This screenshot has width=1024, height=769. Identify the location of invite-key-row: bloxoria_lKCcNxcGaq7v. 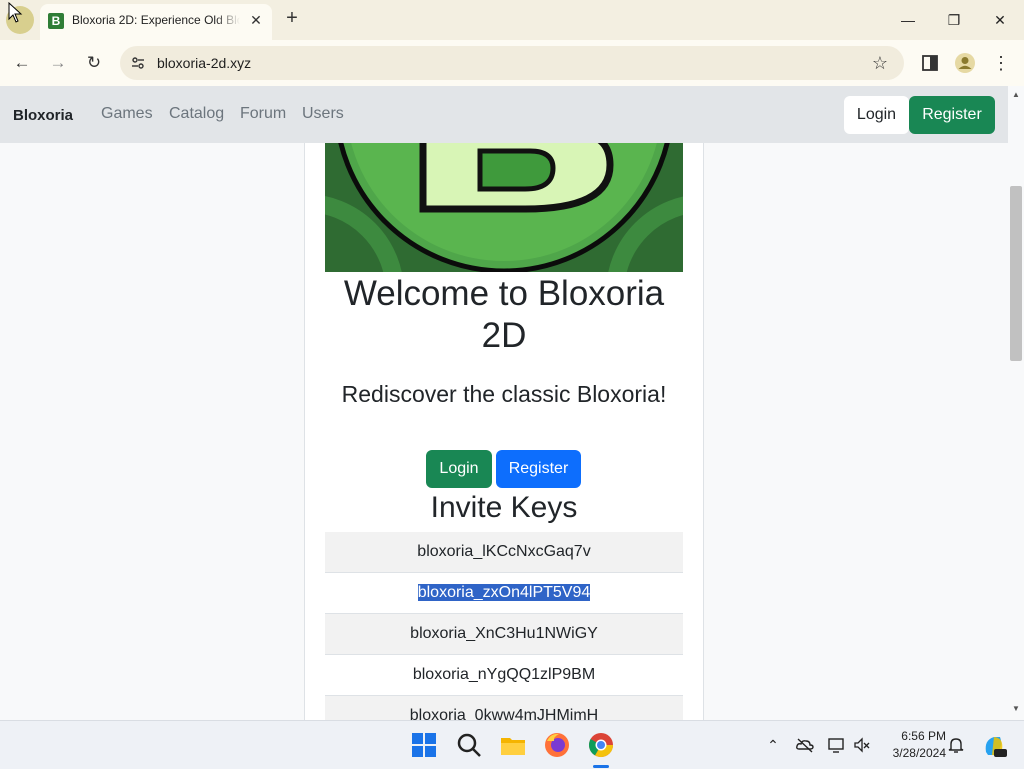
(504, 552).